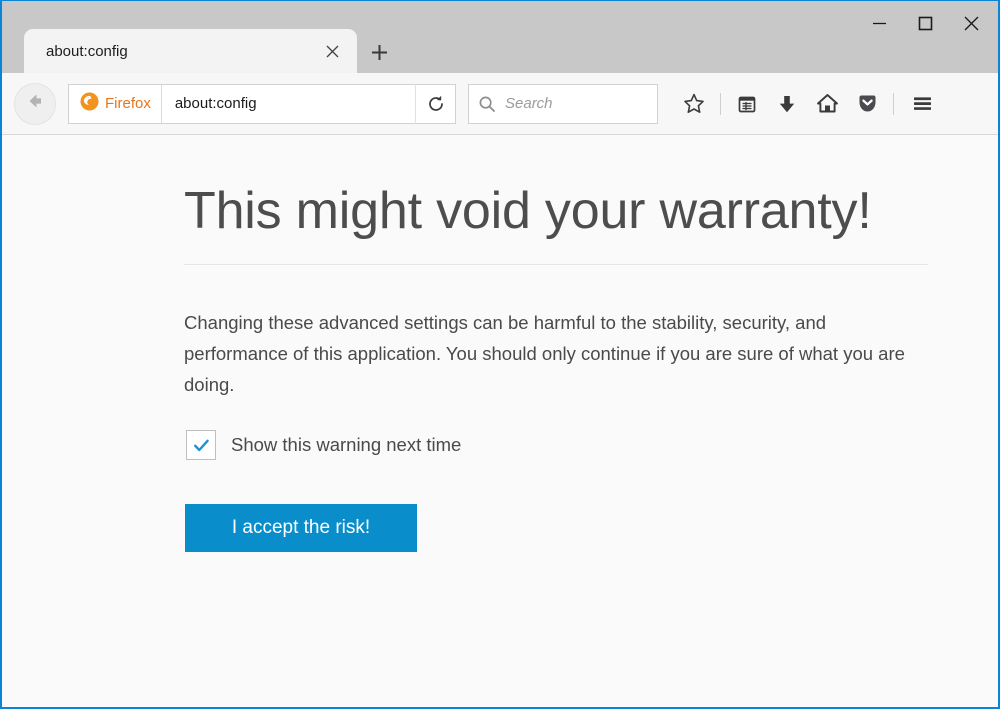  I want to click on library-icon, so click(747, 104).